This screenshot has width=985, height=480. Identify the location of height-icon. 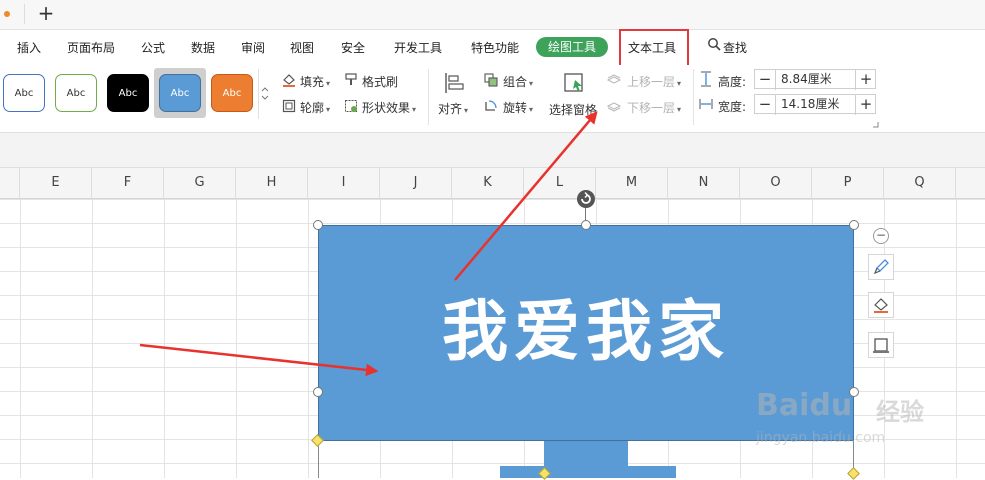
(706, 79).